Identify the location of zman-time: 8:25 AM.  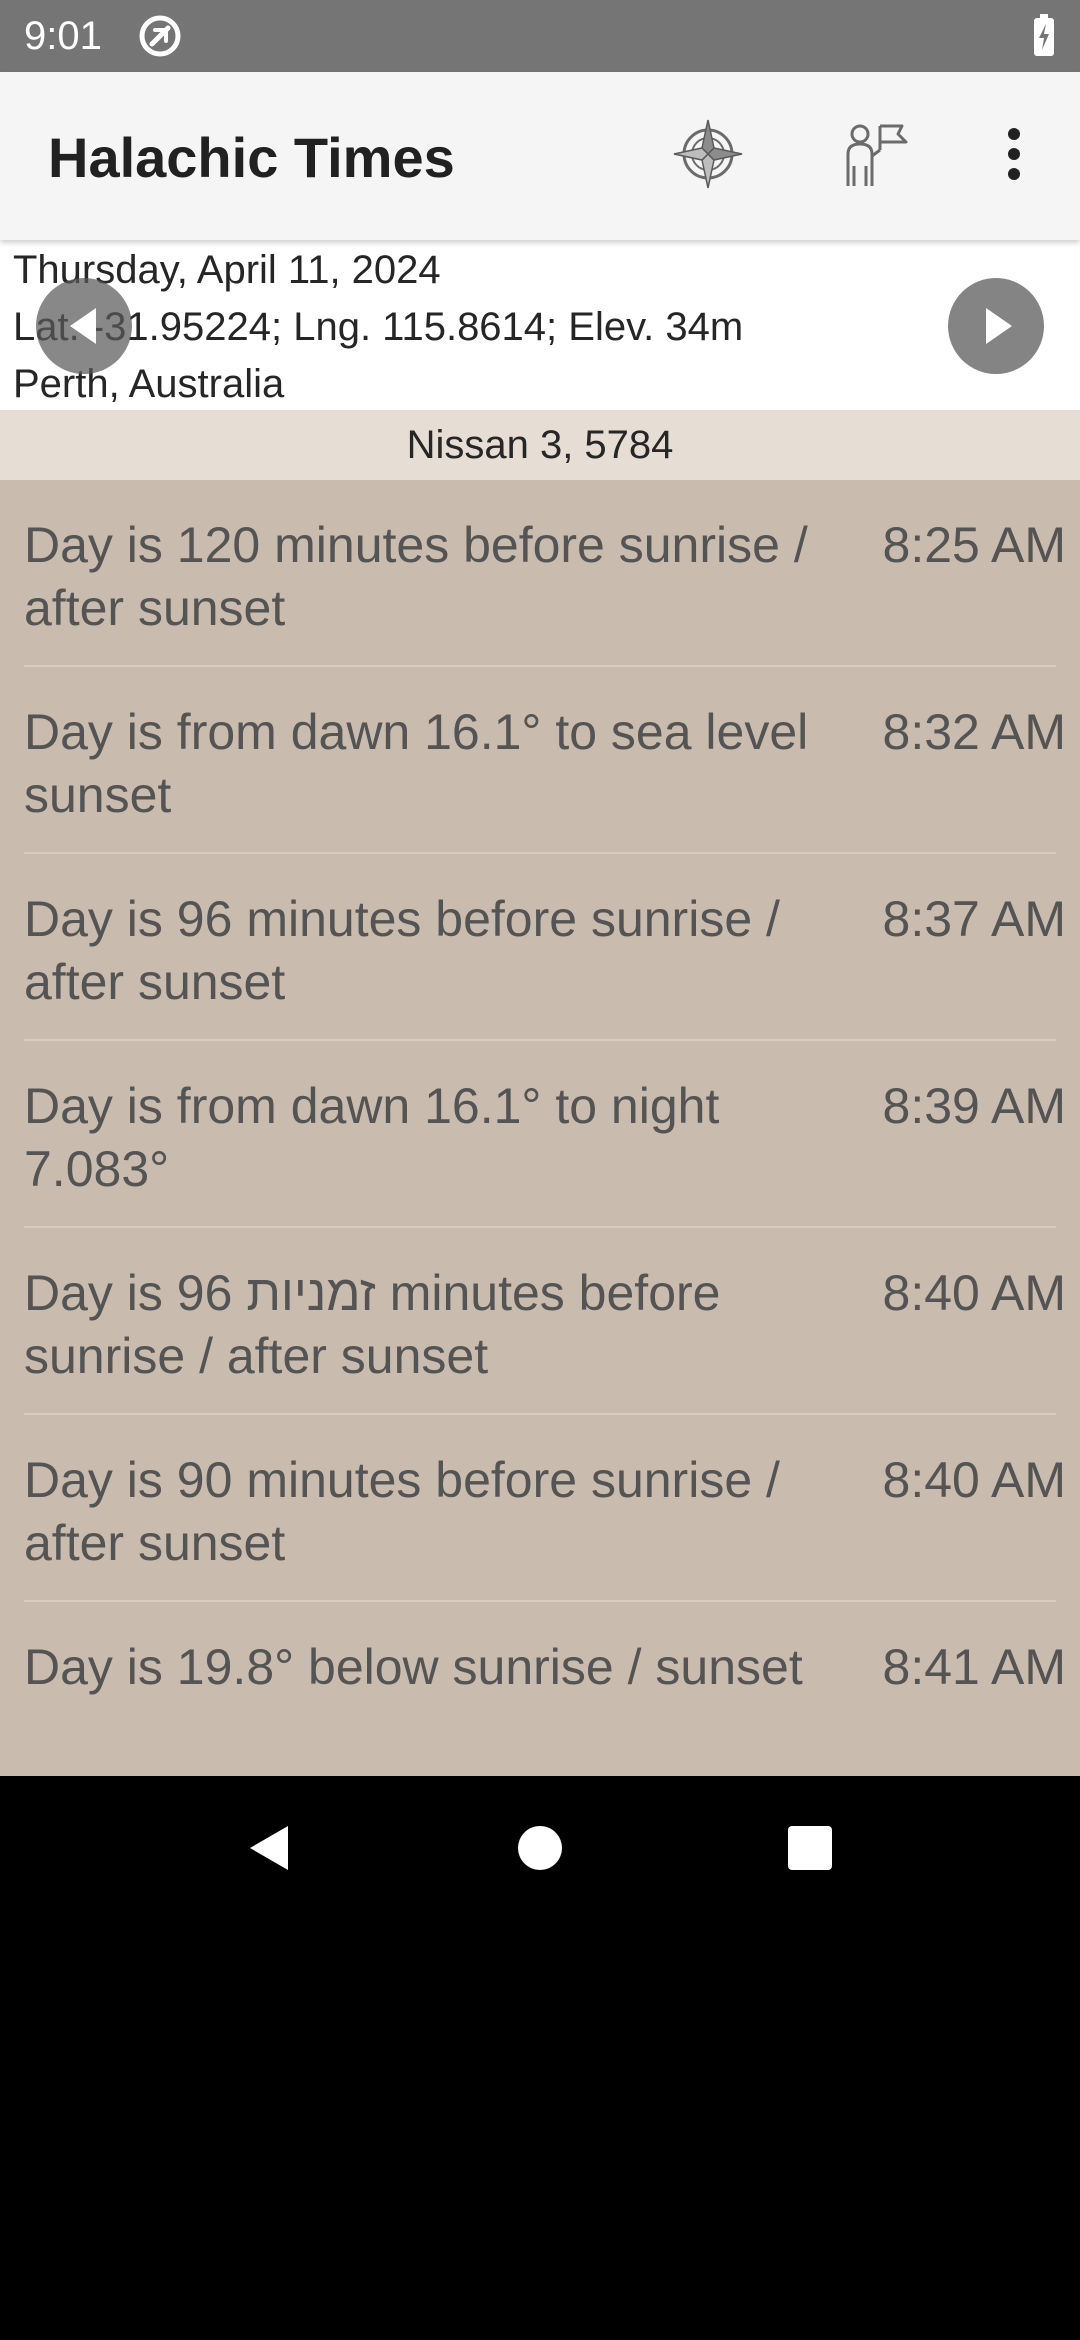
(974, 545).